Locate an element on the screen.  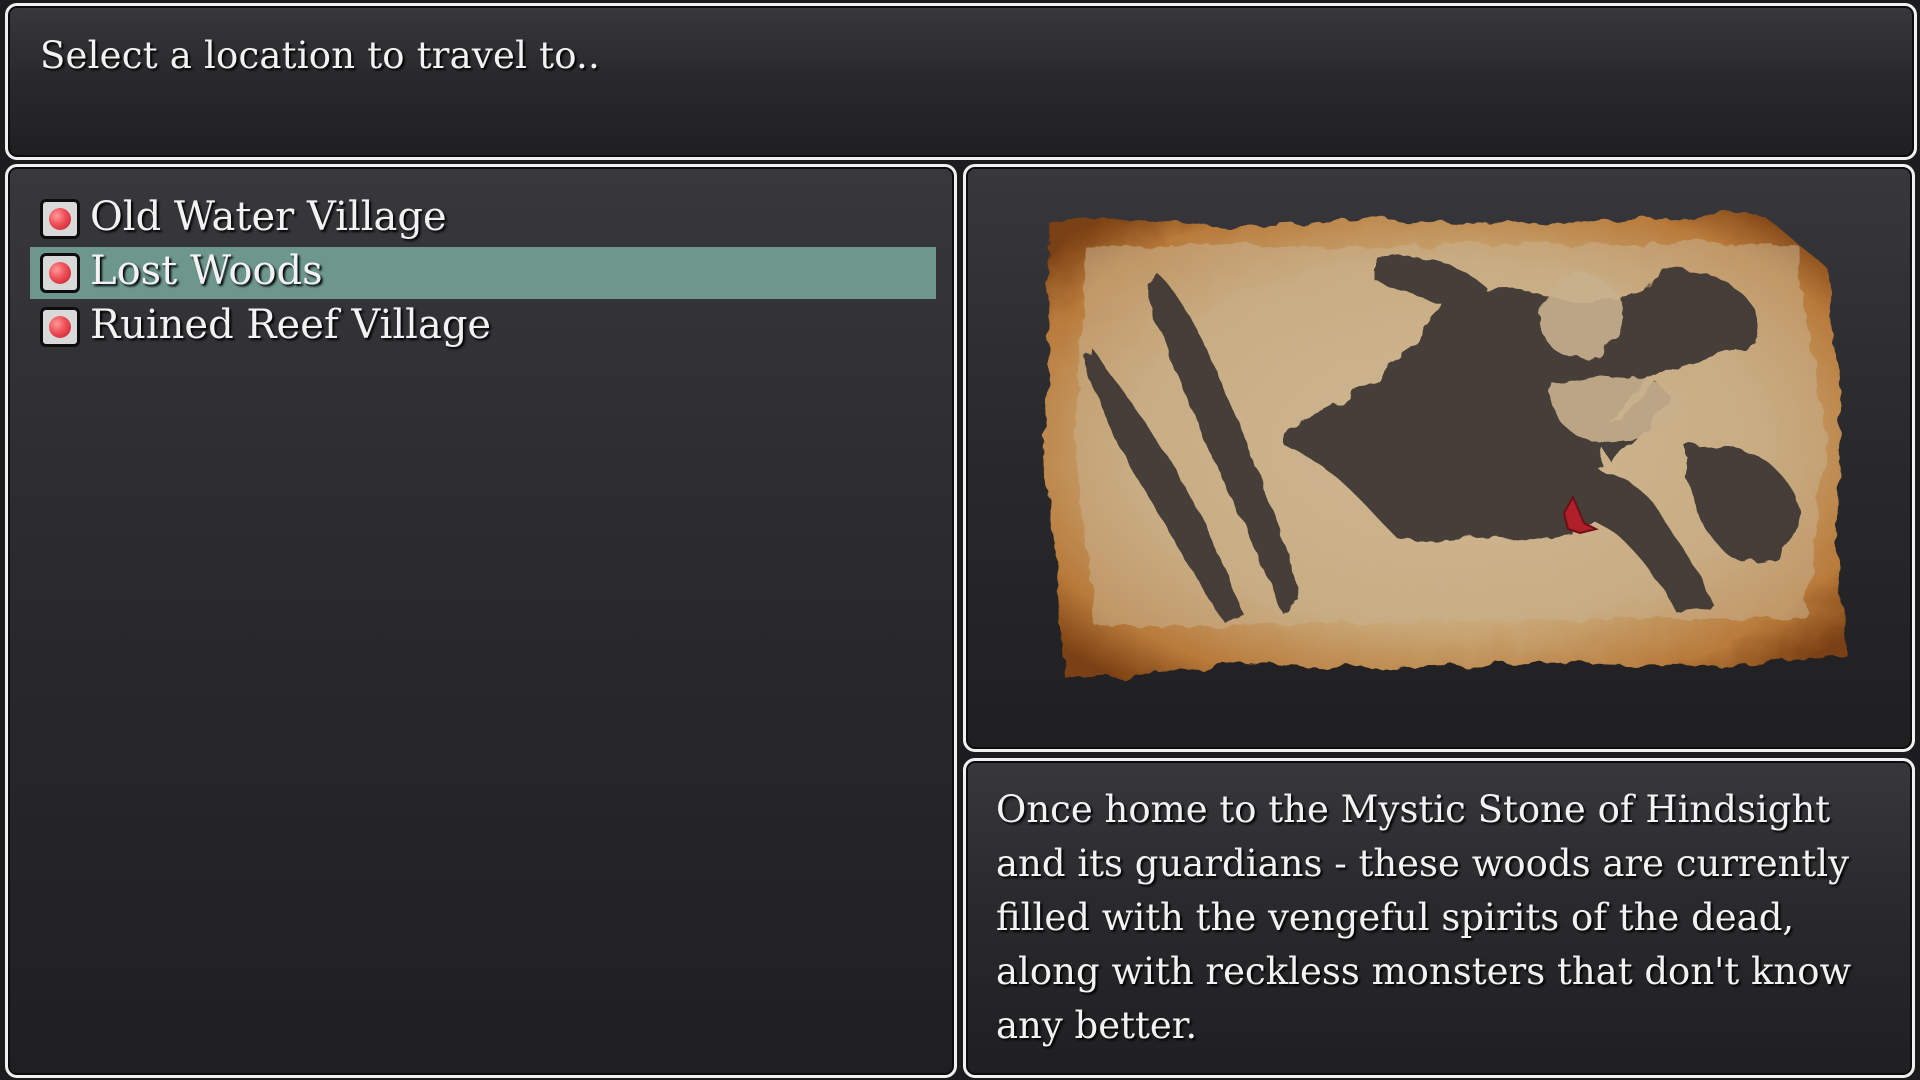
location-item-ruined-reef-village: Ruined Reef Village is located at coordinates (483, 327).